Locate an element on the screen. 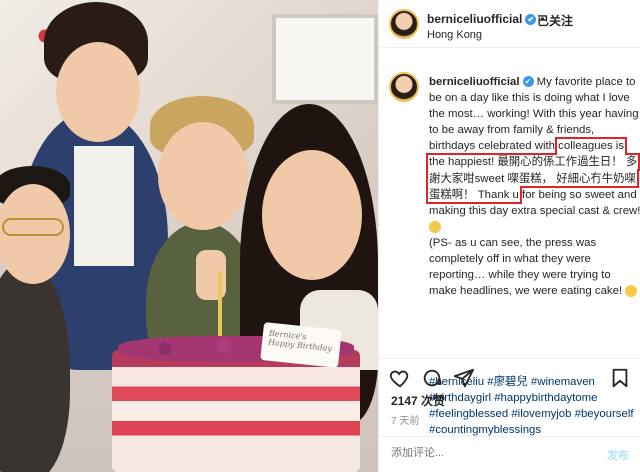  post-header: berniceliuofficial ✔ • 已关注 Hong Kong is located at coordinates (509, 24).